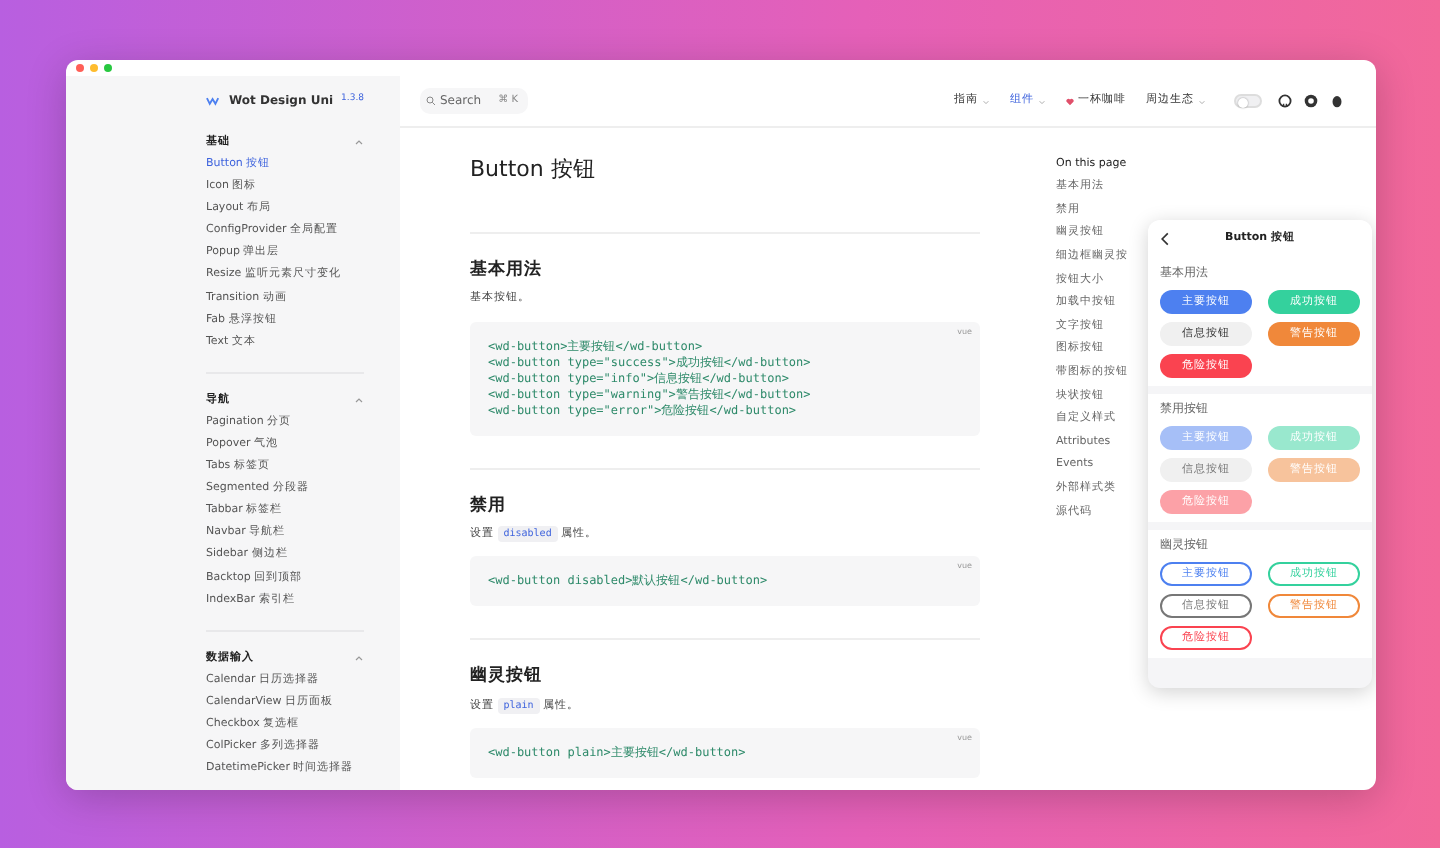 The width and height of the screenshot is (1440, 848). I want to click on theme-toggle, so click(1248, 101).